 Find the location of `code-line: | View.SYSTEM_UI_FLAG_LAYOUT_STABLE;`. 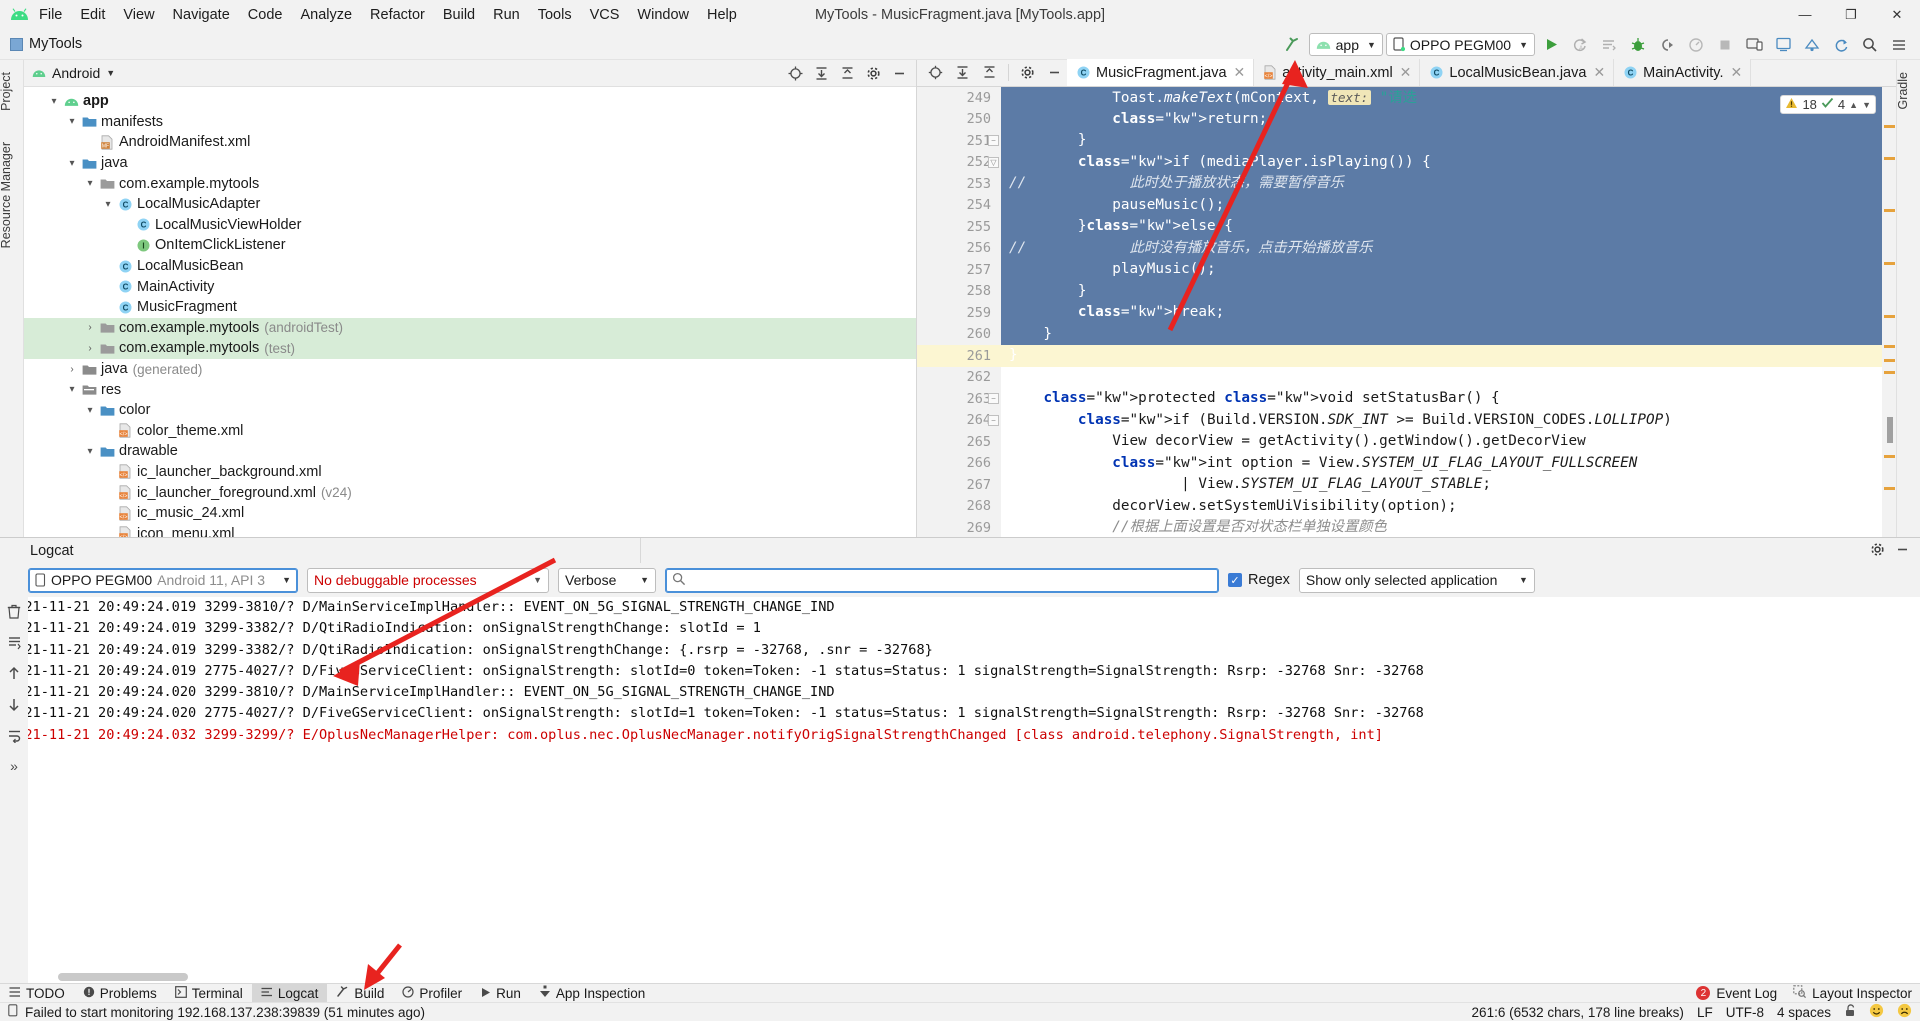

code-line: | View.SYSTEM_UI_FLAG_LAYOUT_STABLE; is located at coordinates (1448, 485).